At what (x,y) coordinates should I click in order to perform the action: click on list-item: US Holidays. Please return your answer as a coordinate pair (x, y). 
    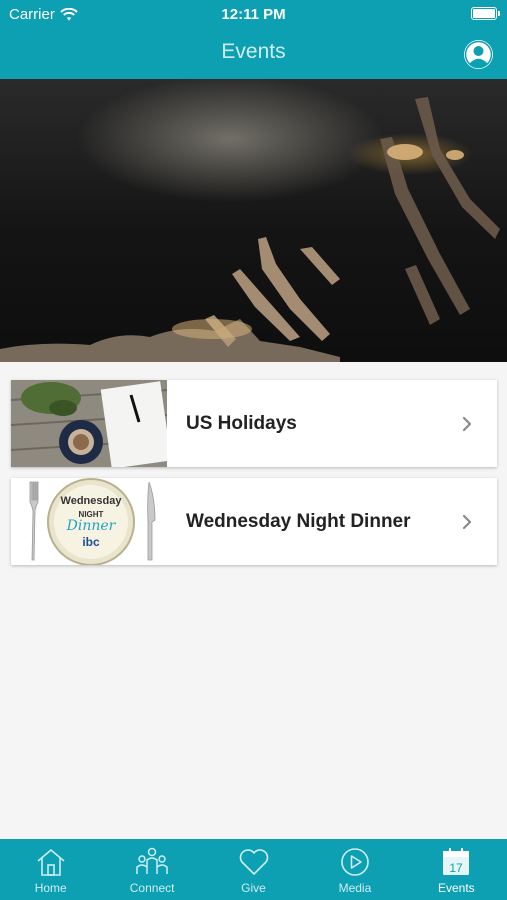
    Looking at the image, I should click on (254, 423).